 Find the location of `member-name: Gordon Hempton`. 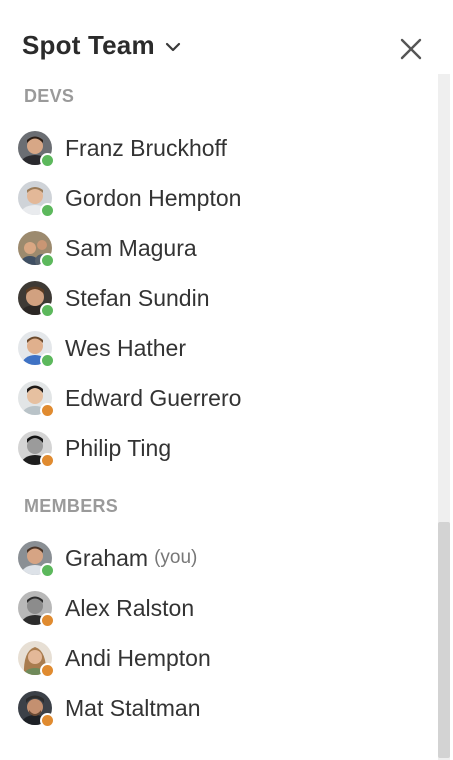

member-name: Gordon Hempton is located at coordinates (153, 197).